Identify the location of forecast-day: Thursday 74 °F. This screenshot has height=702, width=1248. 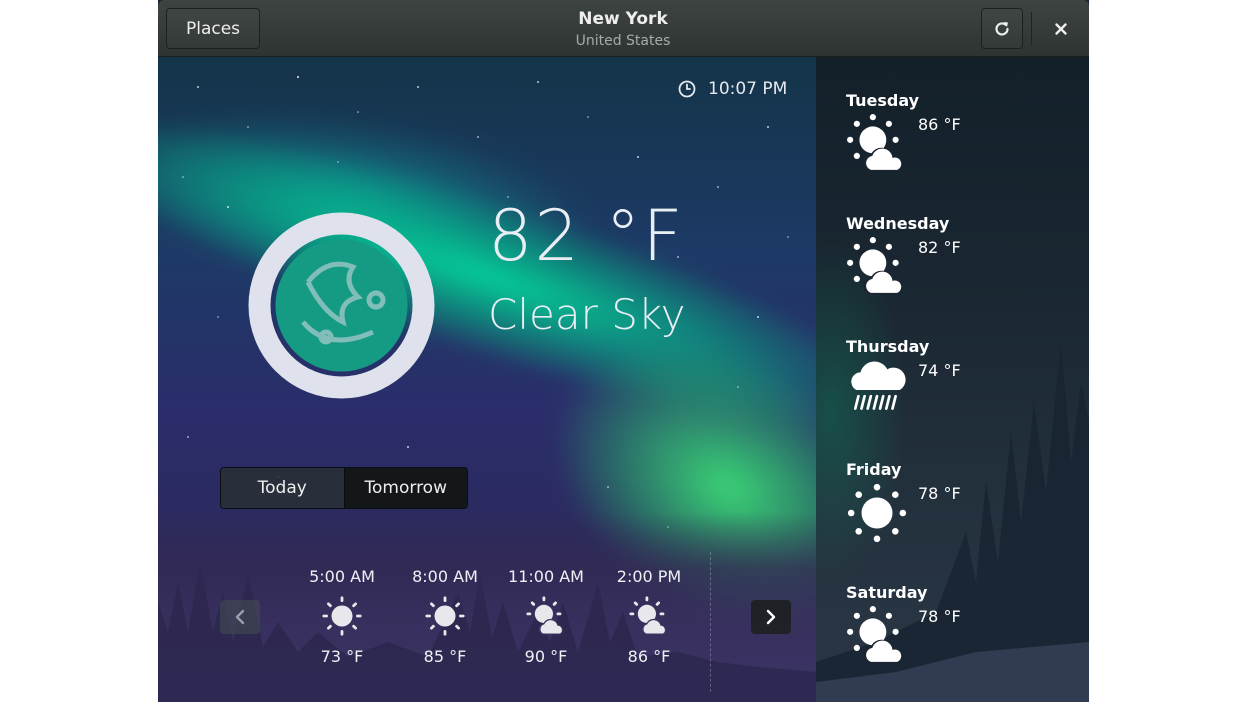
(956, 392).